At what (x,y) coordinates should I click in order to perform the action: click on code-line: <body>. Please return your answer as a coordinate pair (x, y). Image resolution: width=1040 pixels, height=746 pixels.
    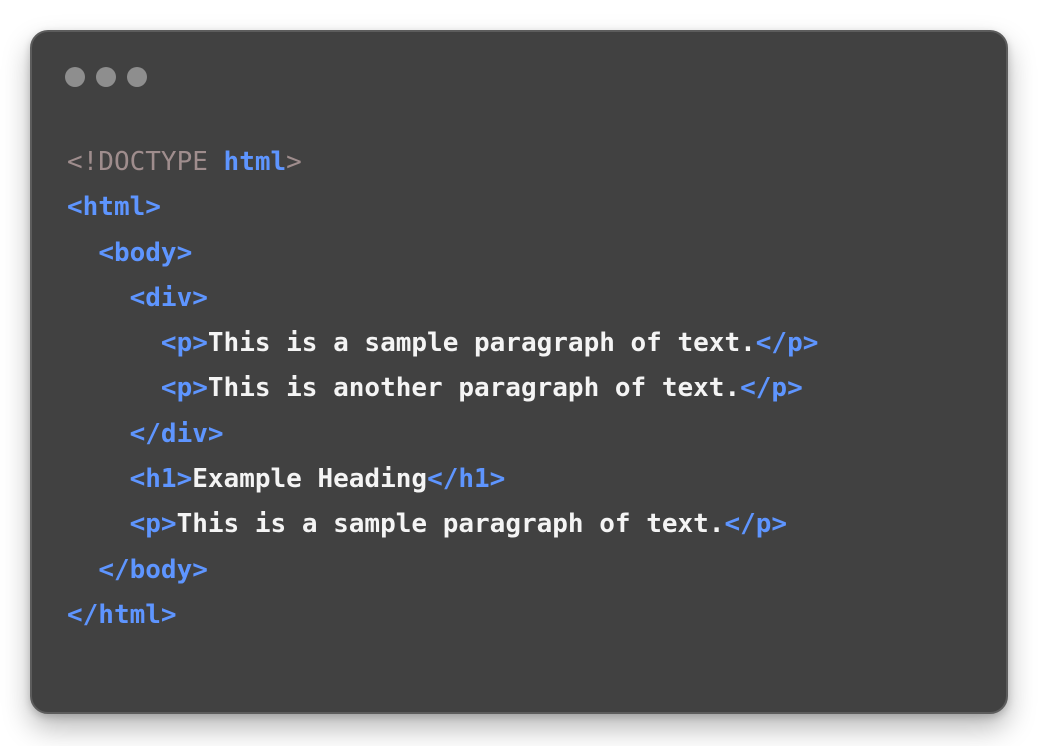
    Looking at the image, I should click on (442, 253).